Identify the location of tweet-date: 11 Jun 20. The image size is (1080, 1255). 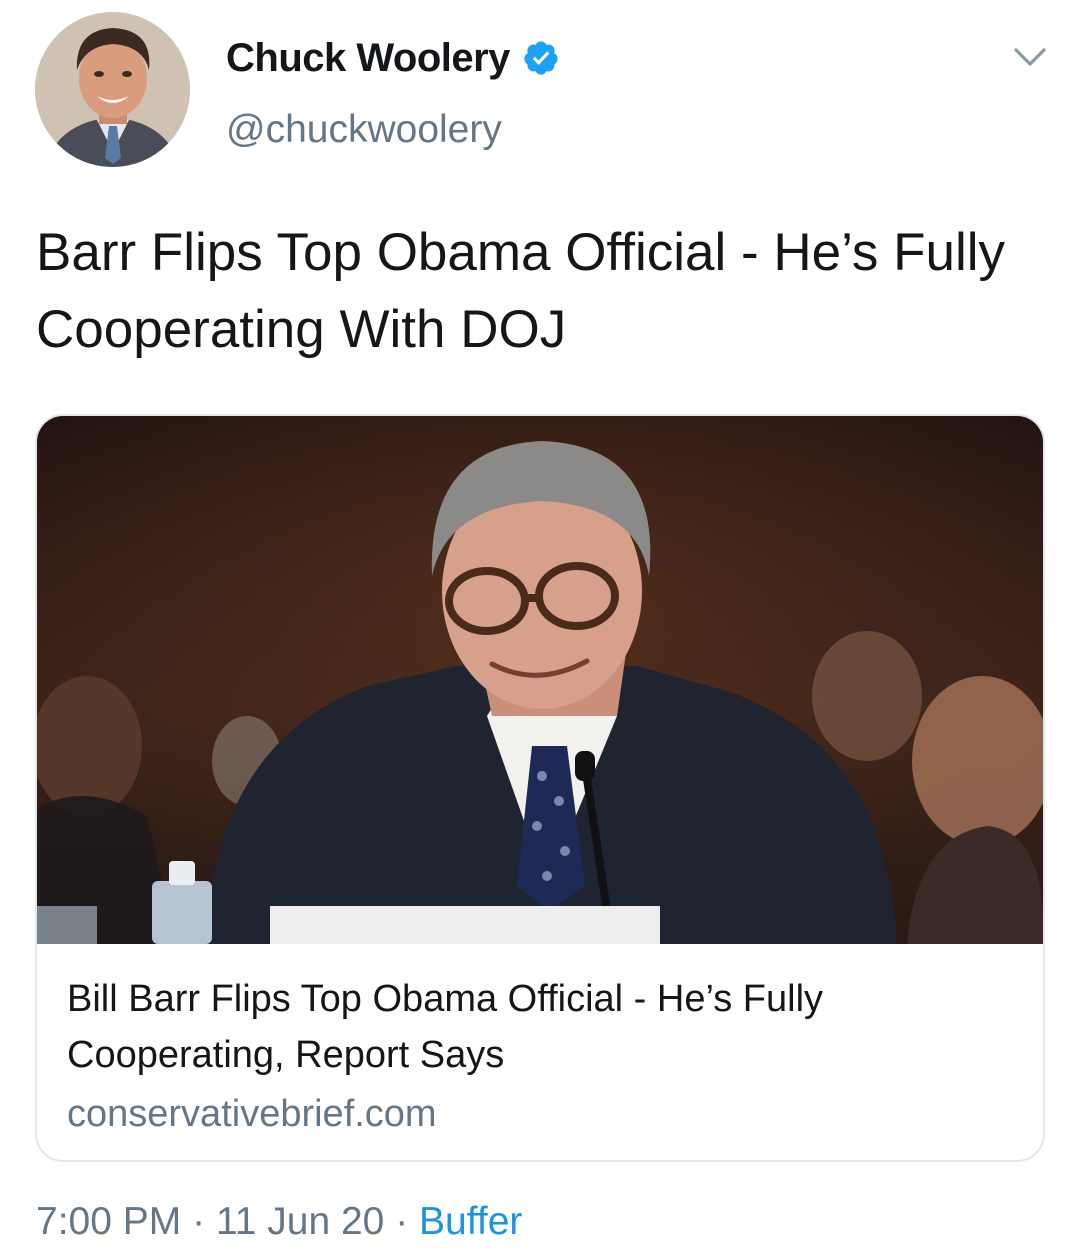
(300, 1221).